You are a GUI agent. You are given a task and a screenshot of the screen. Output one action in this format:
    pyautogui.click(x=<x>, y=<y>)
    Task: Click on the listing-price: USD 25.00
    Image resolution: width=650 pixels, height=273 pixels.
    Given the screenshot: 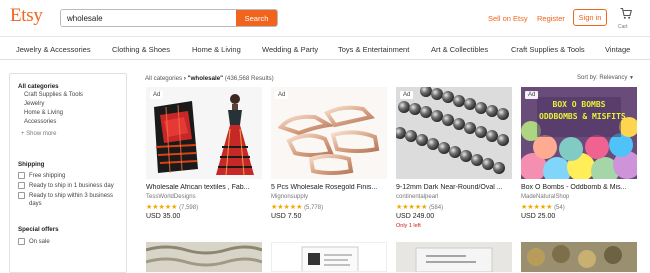 What is the action you would take?
    pyautogui.click(x=538, y=216)
    